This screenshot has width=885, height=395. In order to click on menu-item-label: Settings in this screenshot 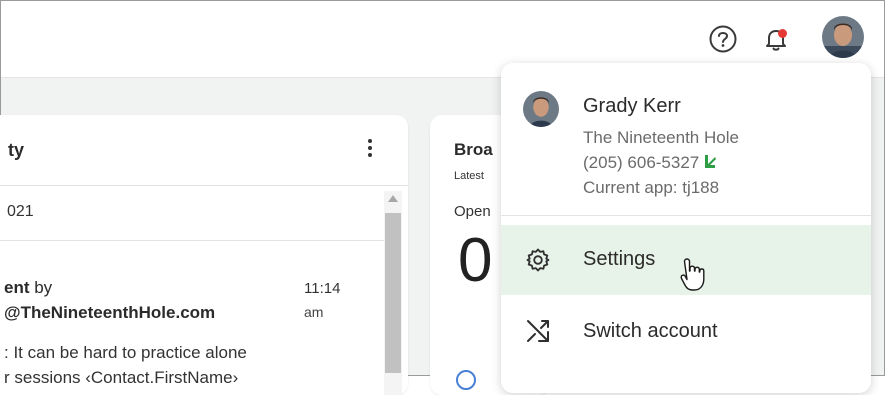, I will do `click(619, 259)`.